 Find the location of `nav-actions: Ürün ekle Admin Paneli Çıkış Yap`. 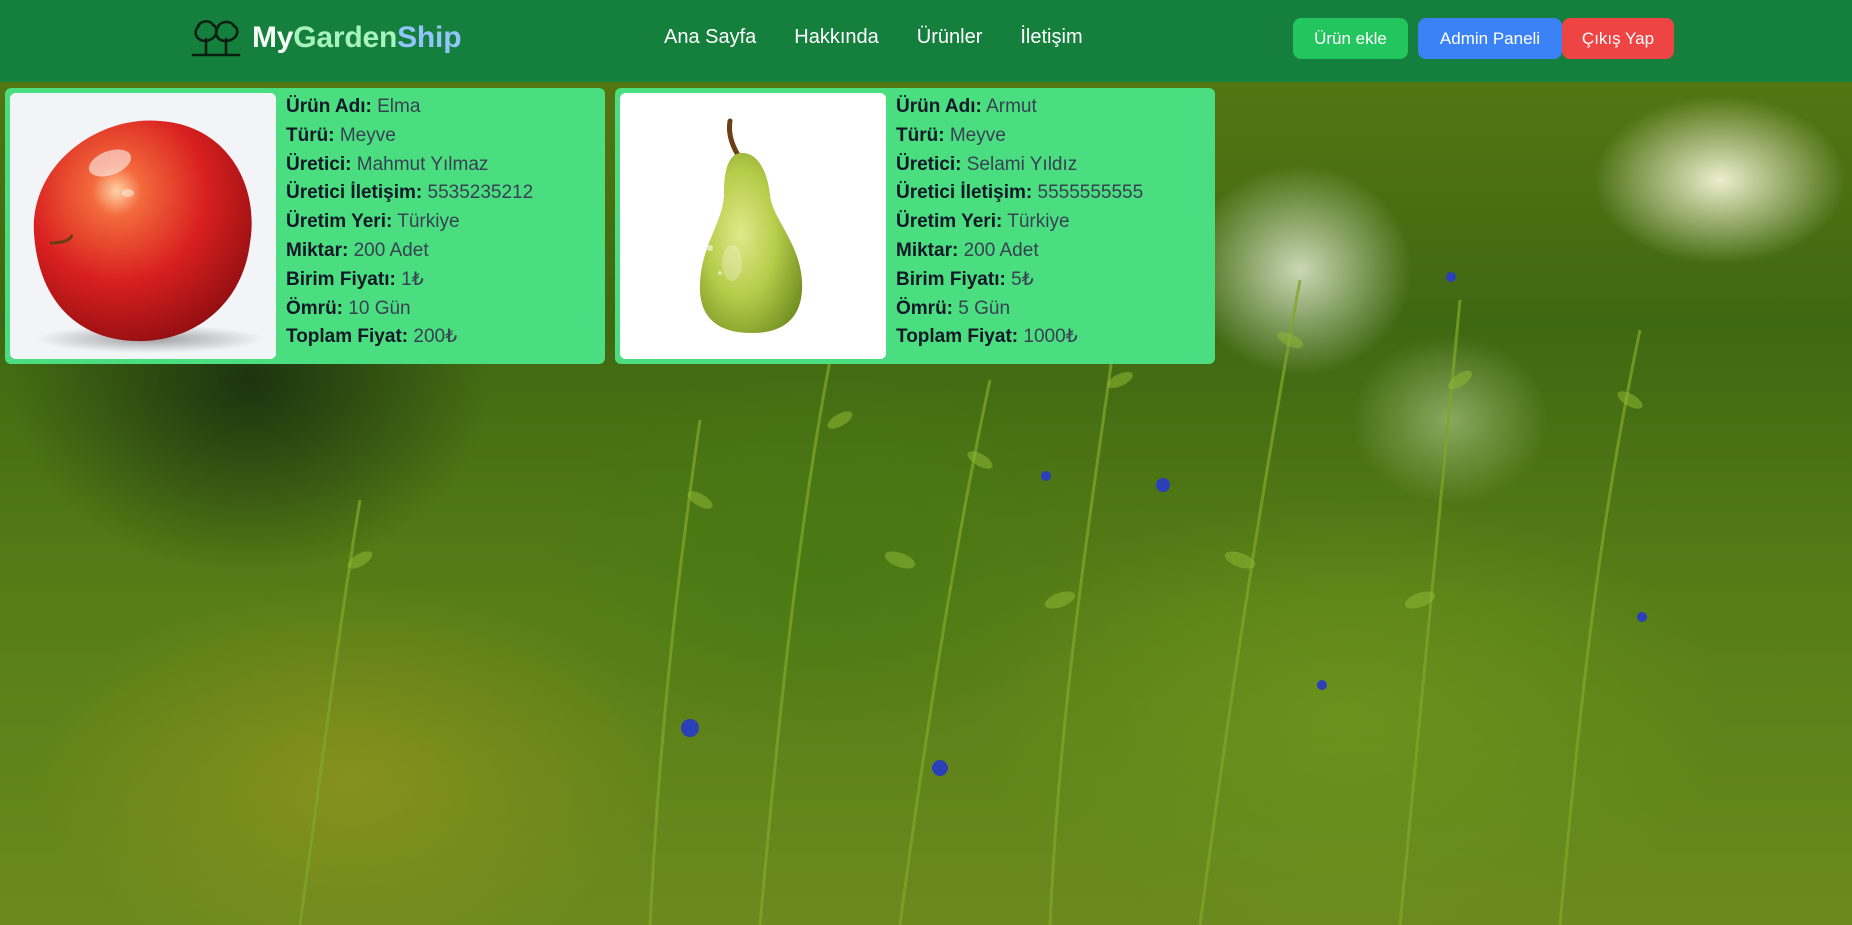

nav-actions: Ürün ekle Admin Paneli Çıkış Yap is located at coordinates (1483, 38).